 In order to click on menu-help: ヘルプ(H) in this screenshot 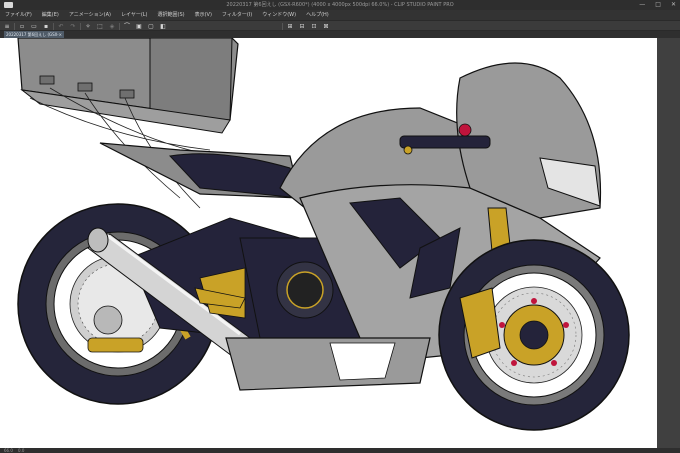, I will do `click(317, 15)`.